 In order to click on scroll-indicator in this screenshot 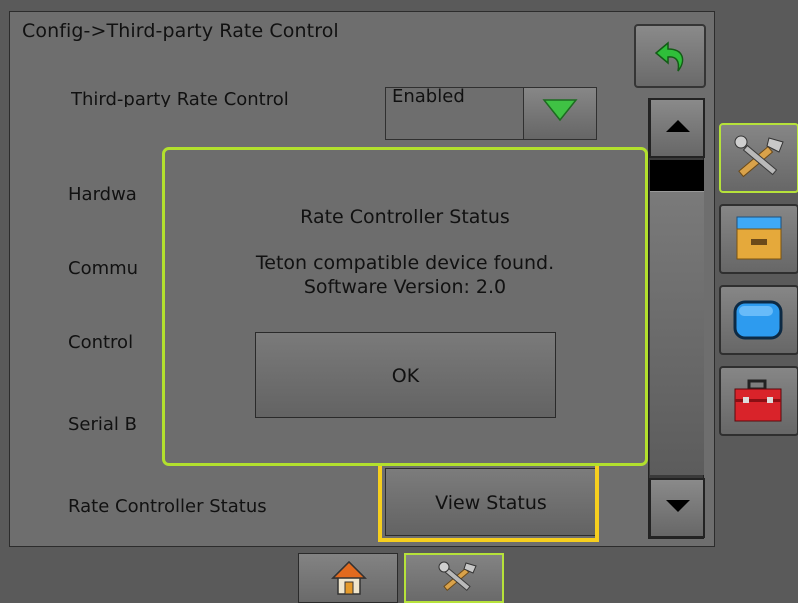, I will do `click(677, 175)`.